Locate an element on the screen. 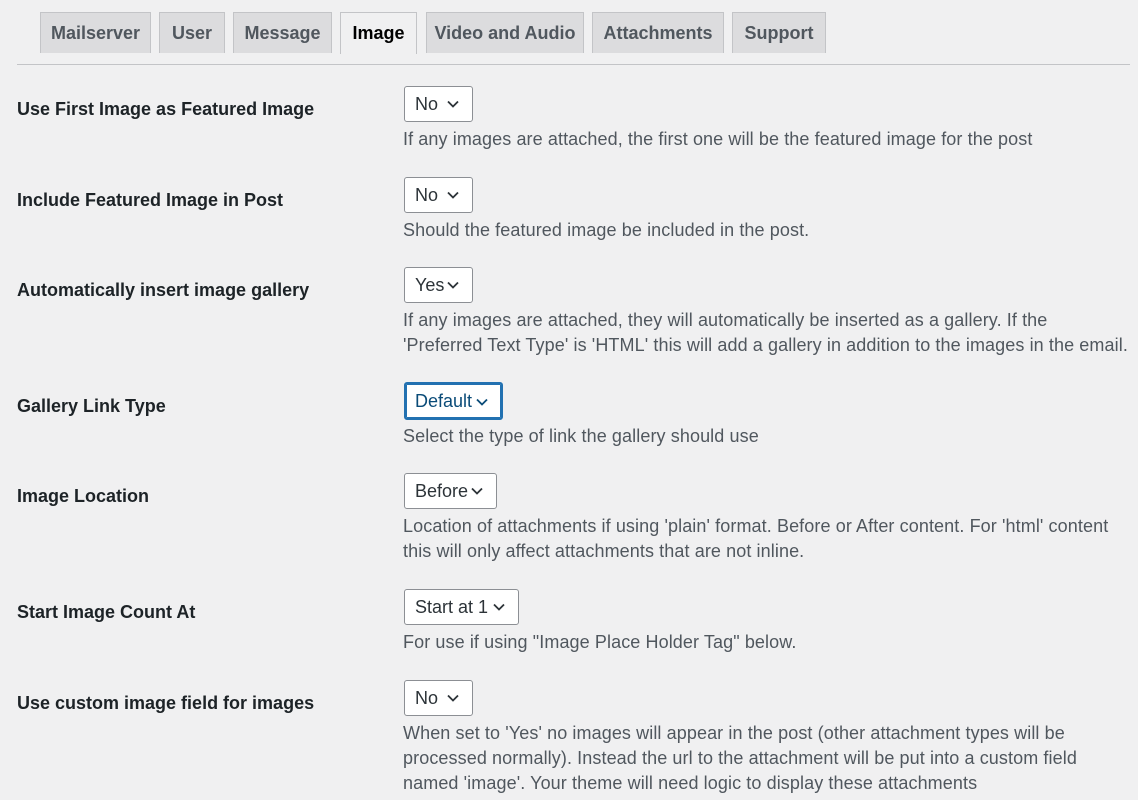  tab-label: Image is located at coordinates (378, 33).